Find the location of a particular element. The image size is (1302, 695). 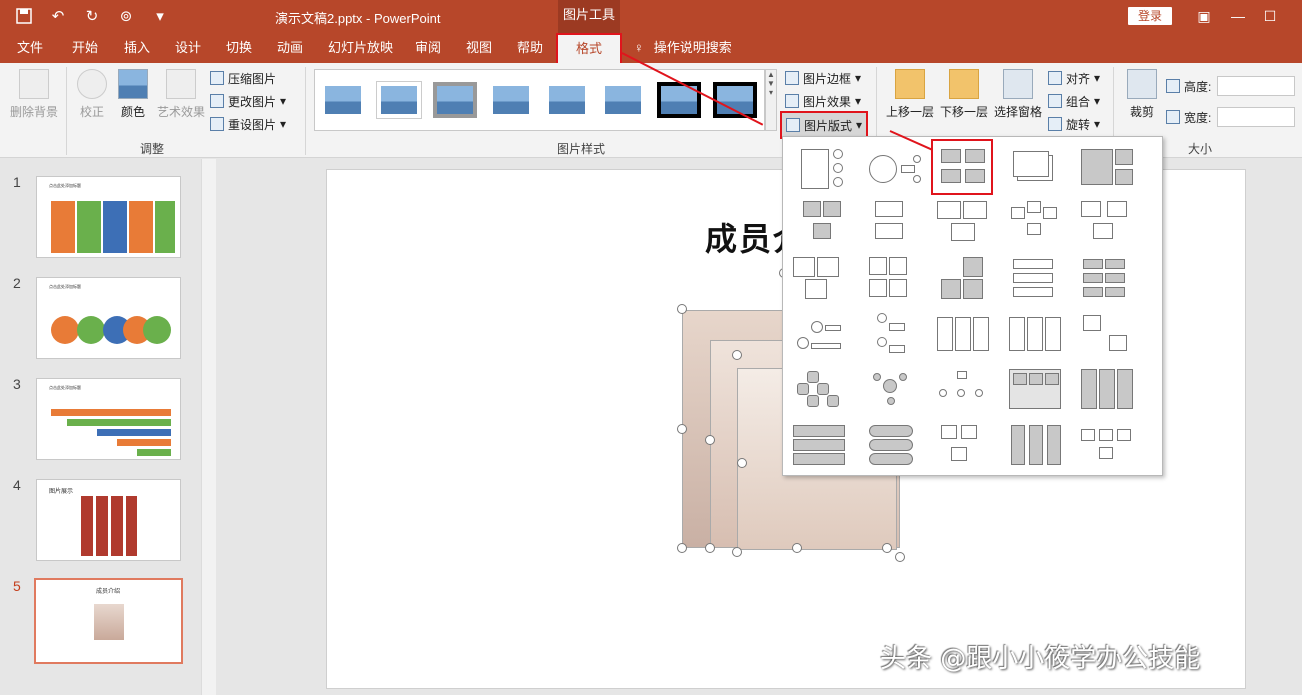

height-input is located at coordinates (1256, 86).